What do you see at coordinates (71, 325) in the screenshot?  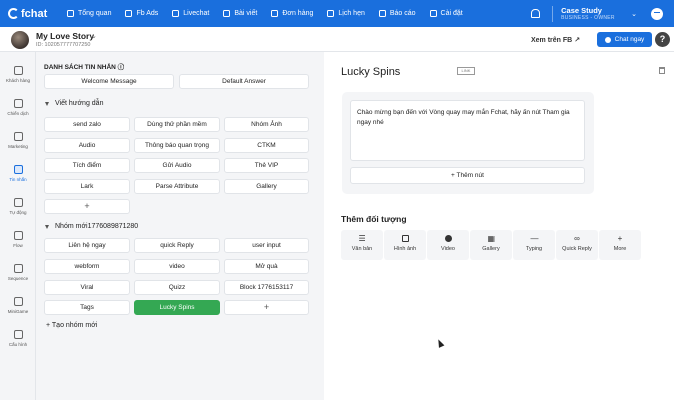 I see `create-group-button: + Tạo nhóm mới` at bounding box center [71, 325].